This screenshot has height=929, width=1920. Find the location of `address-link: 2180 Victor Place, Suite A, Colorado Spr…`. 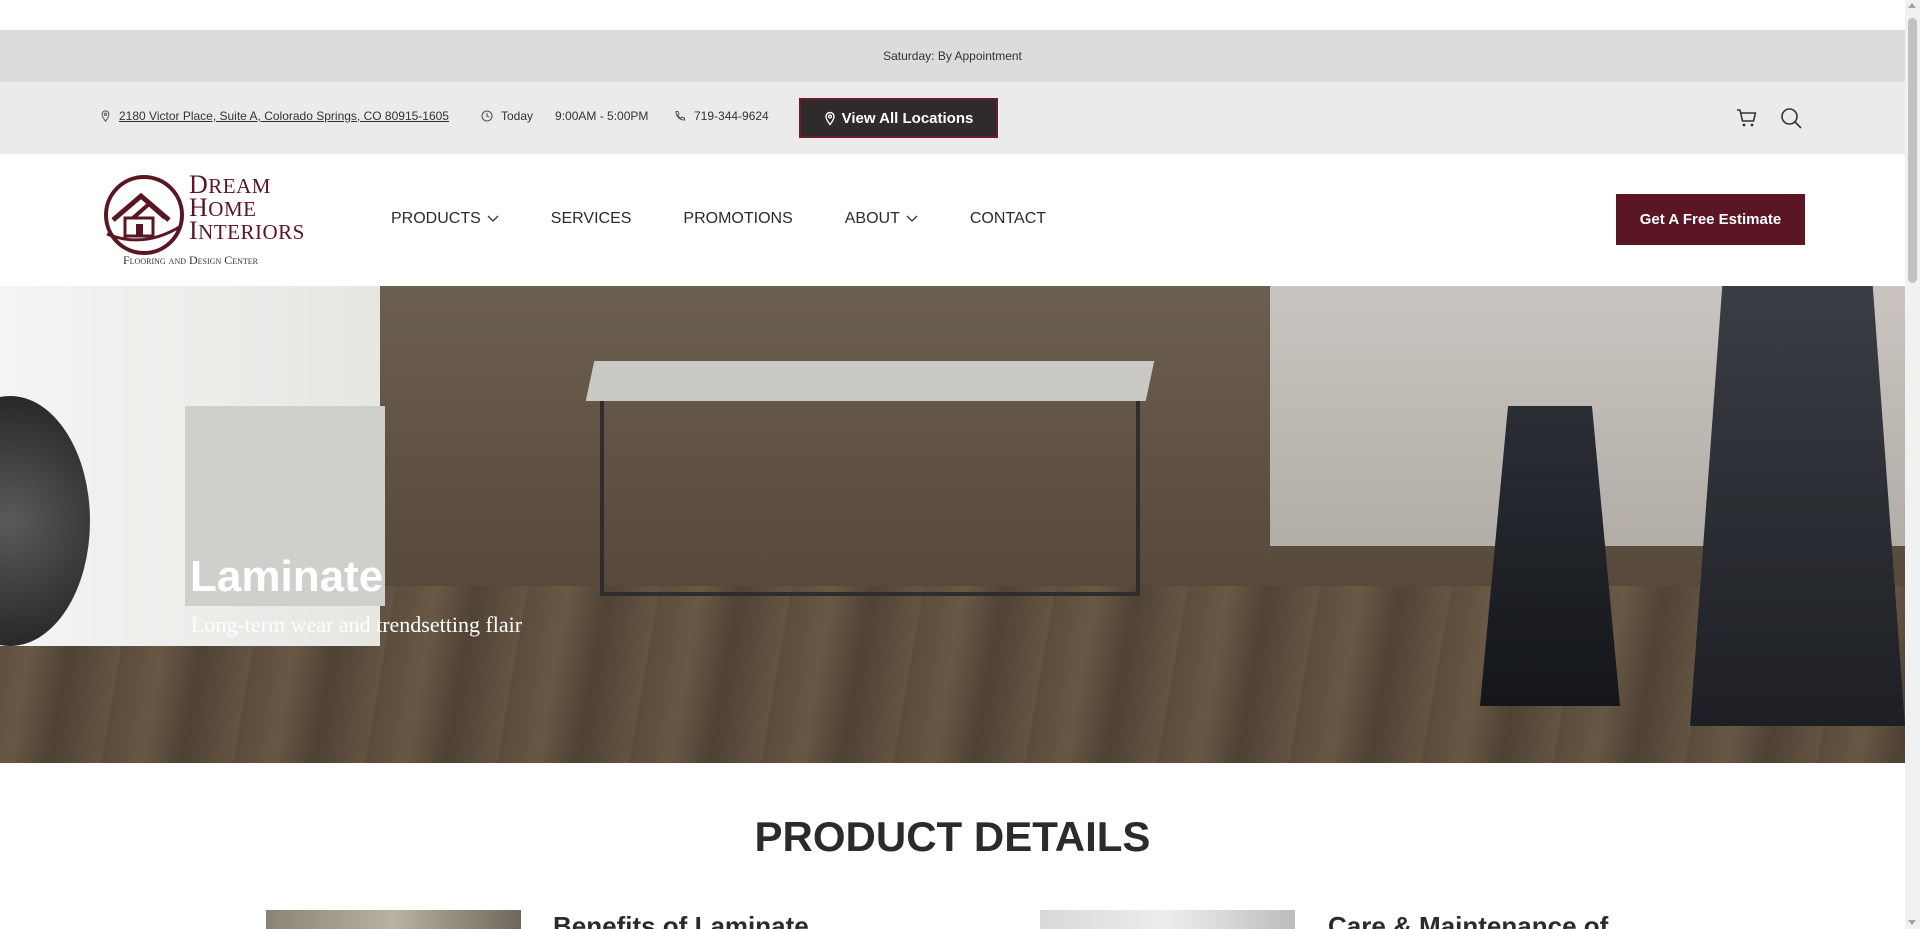

address-link: 2180 Victor Place, Suite A, Colorado Spr… is located at coordinates (274, 116).